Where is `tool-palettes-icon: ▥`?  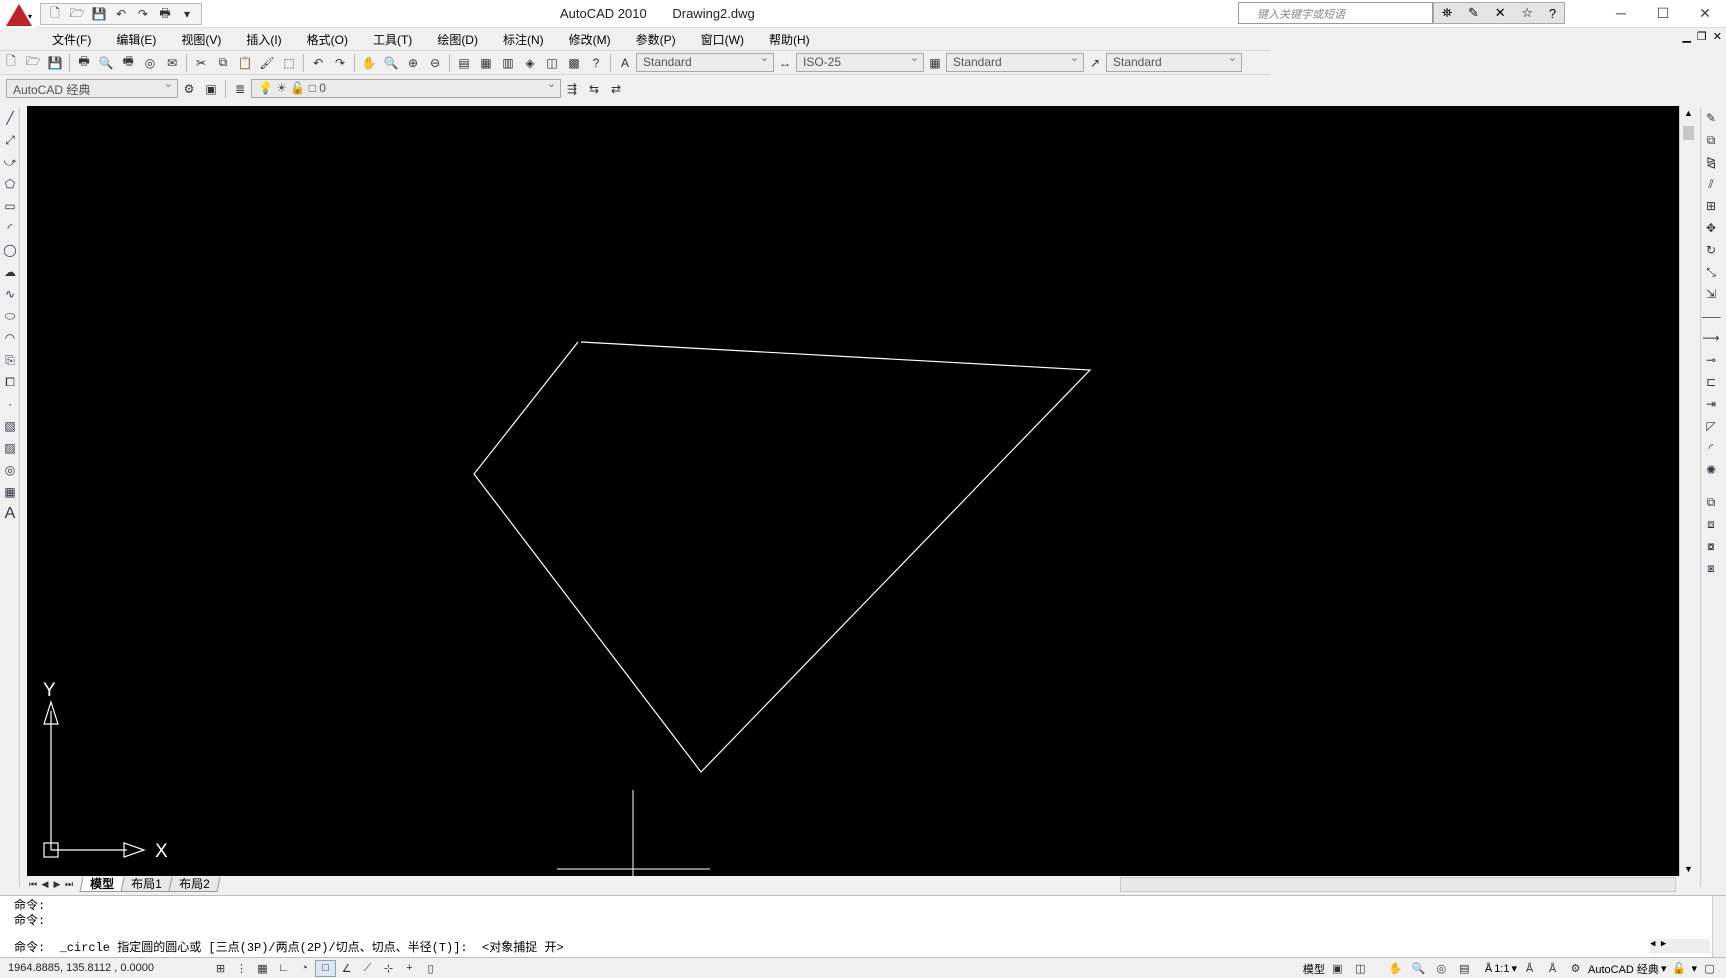 tool-palettes-icon: ▥ is located at coordinates (508, 63).